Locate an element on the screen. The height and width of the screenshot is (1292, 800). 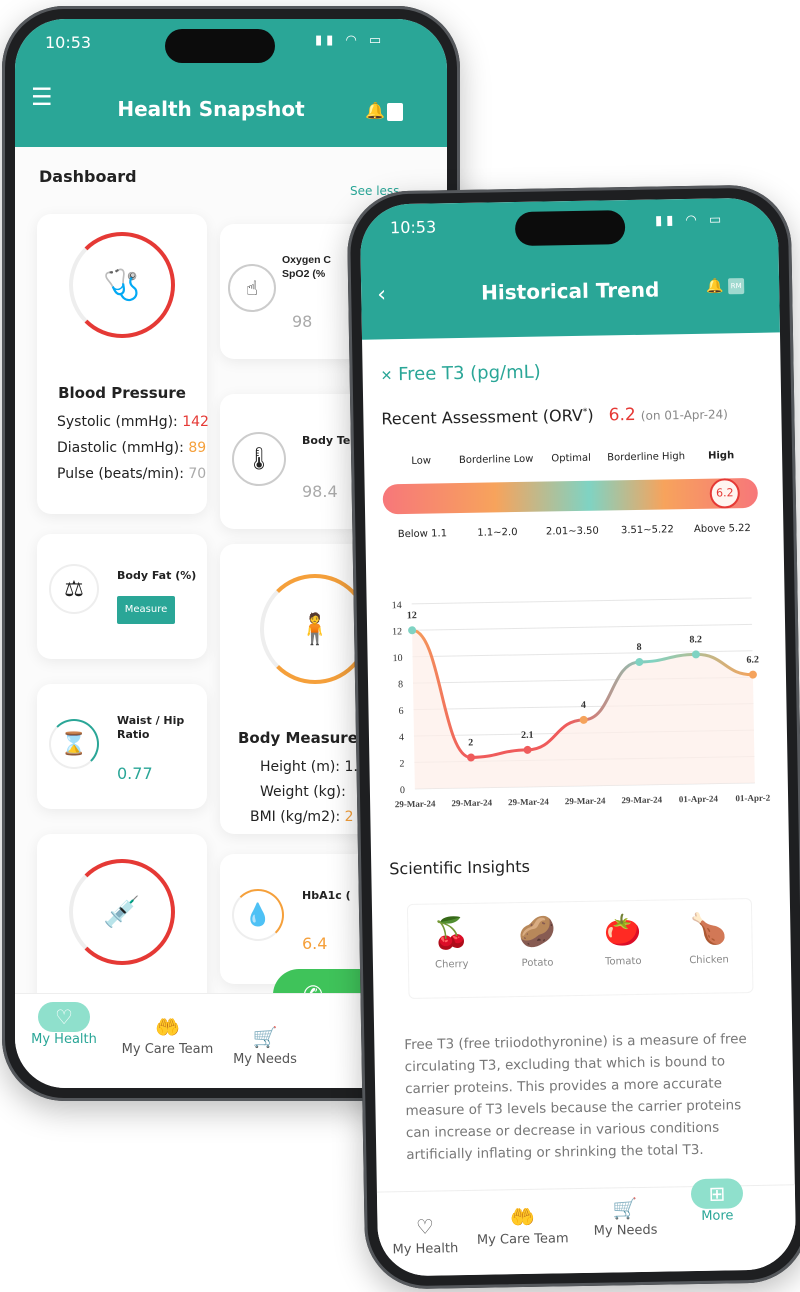
avatar: RM is located at coordinates (736, 286).